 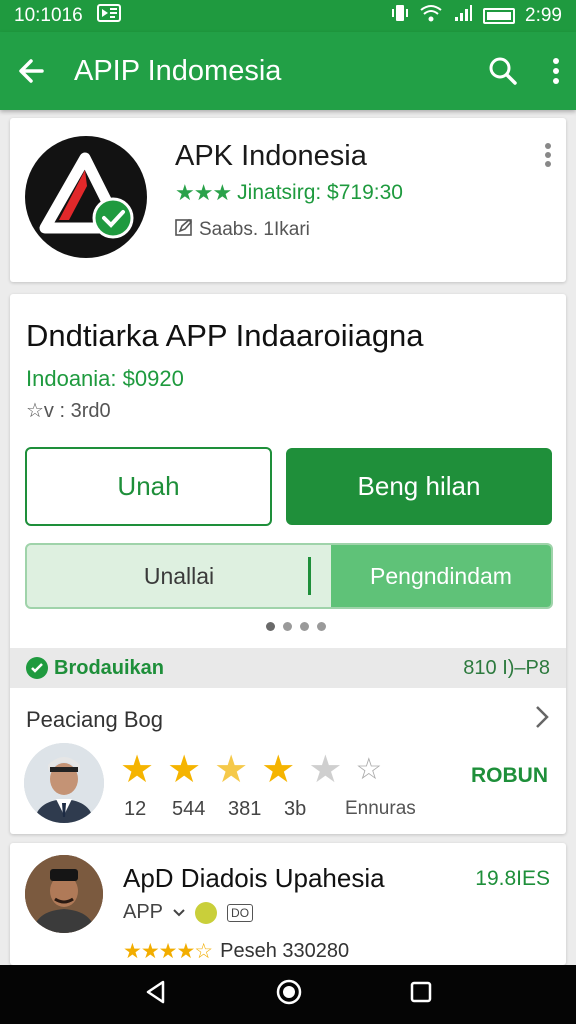 I want to click on review-label: Peaciang Bog, so click(x=94, y=719).